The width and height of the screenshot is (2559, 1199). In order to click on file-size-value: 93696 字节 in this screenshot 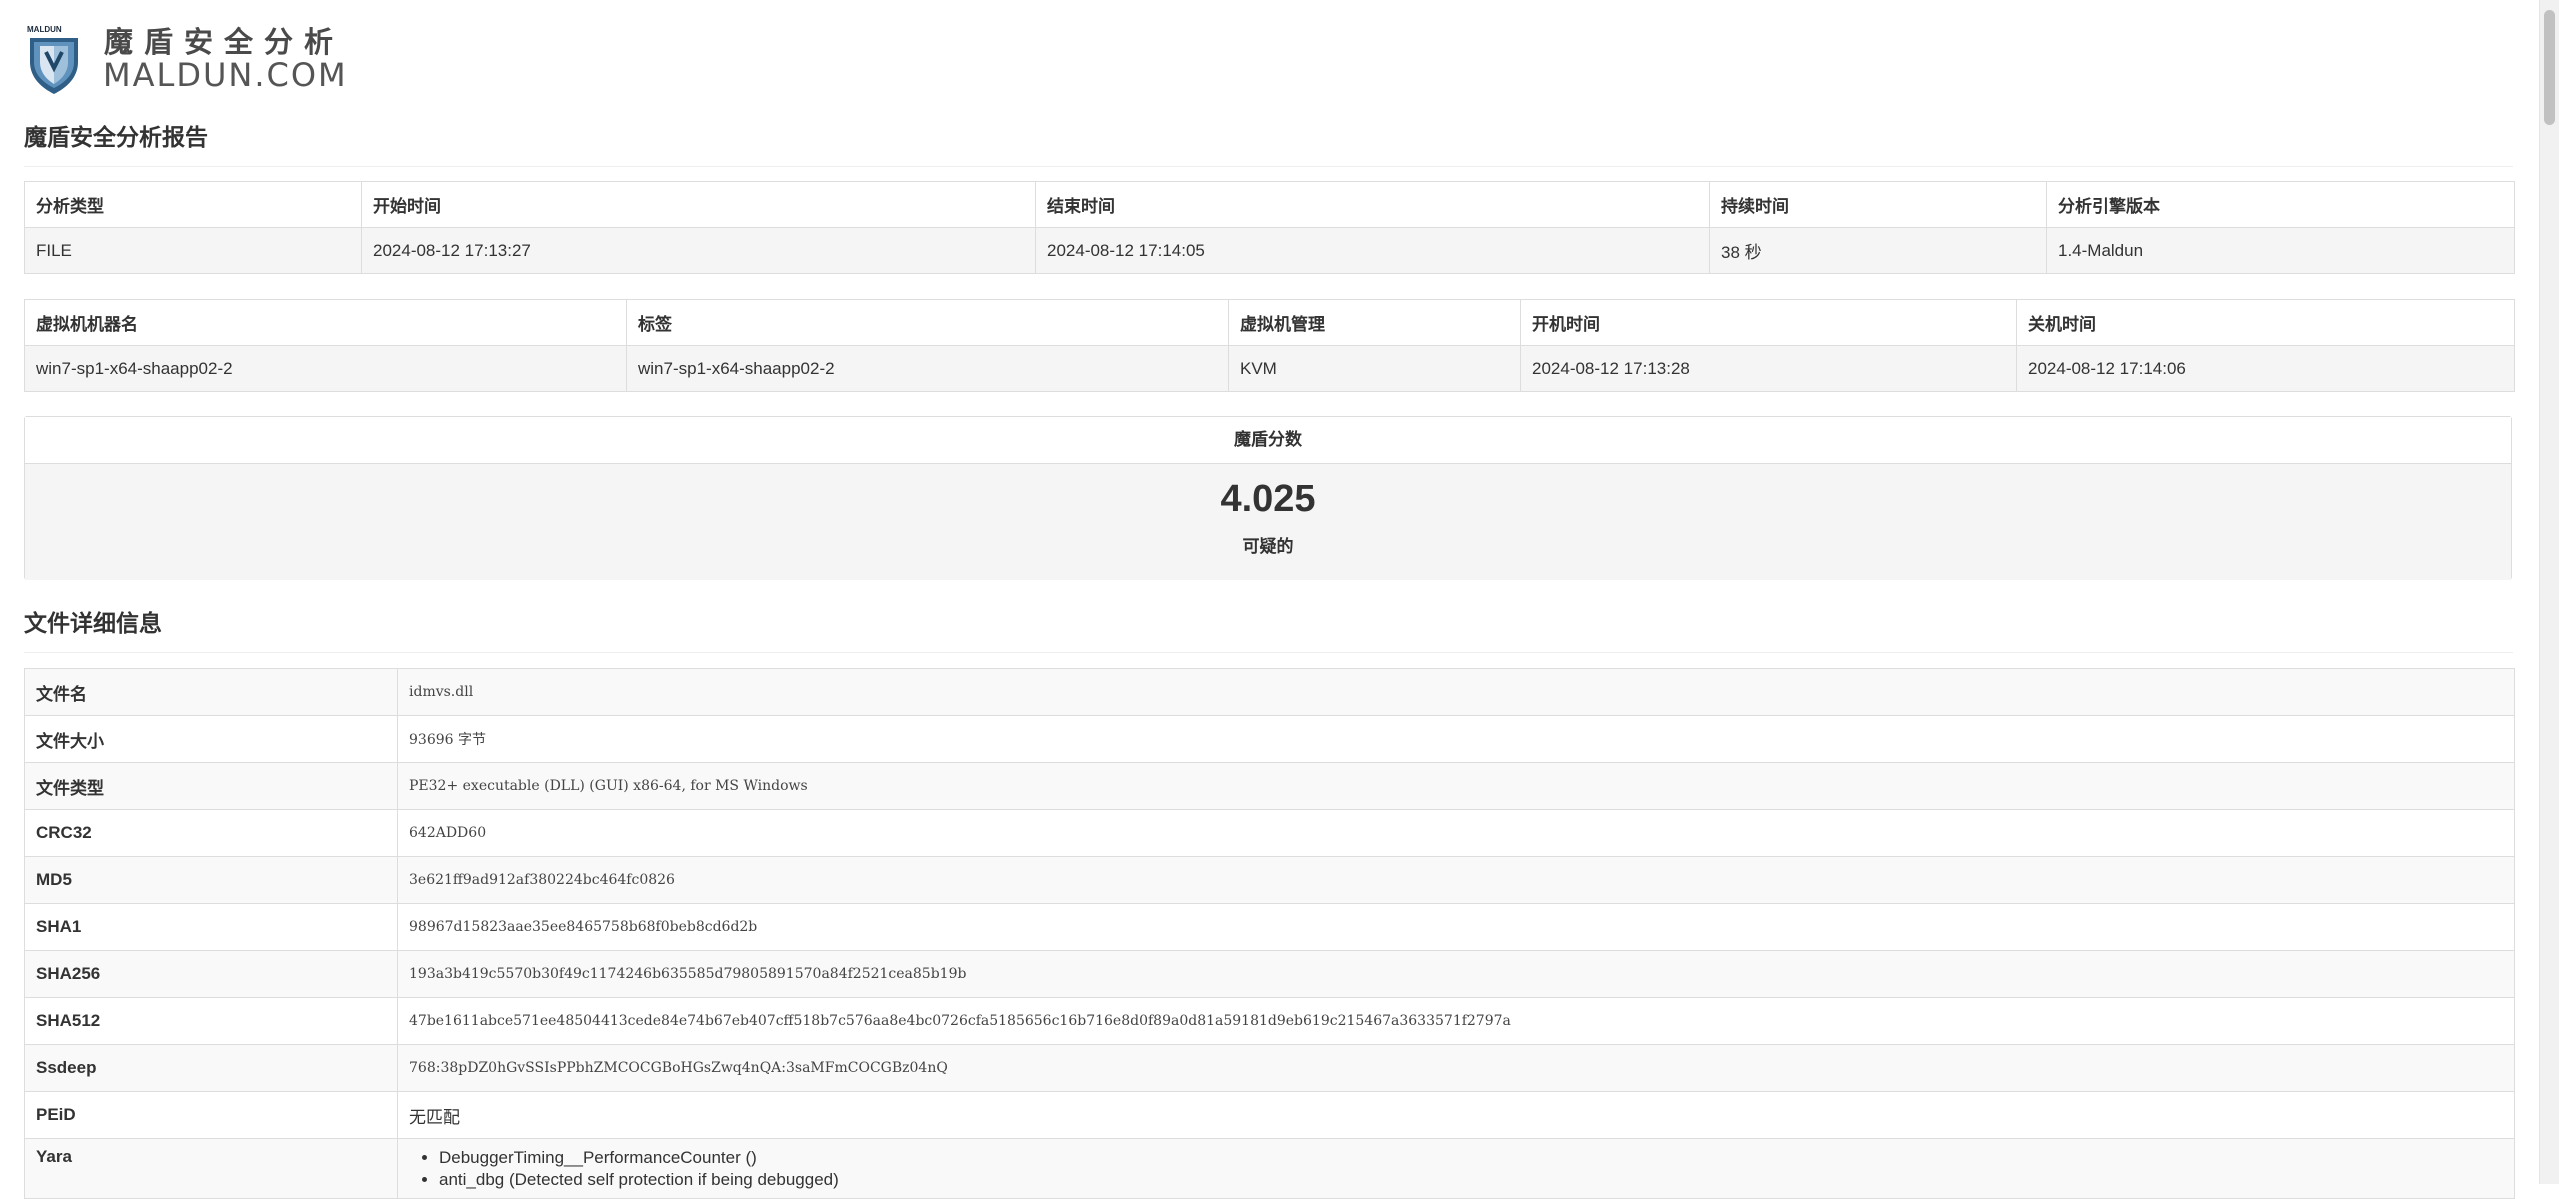, I will do `click(1456, 739)`.